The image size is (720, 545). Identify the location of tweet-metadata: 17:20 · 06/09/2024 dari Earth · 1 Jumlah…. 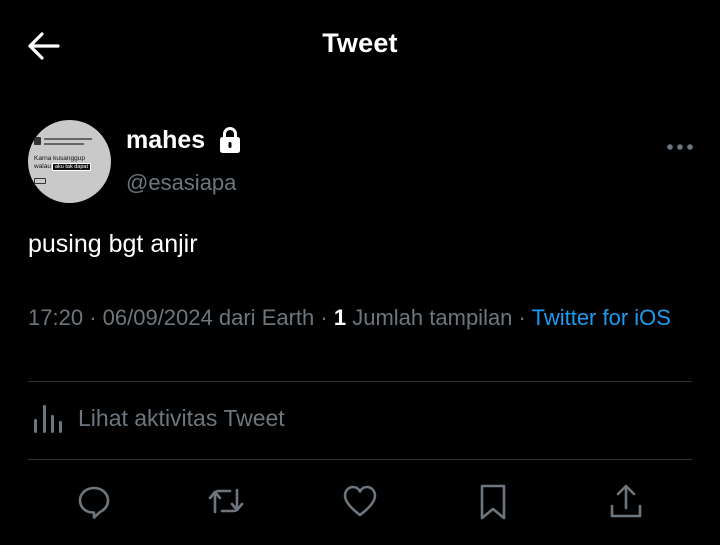
(363, 317).